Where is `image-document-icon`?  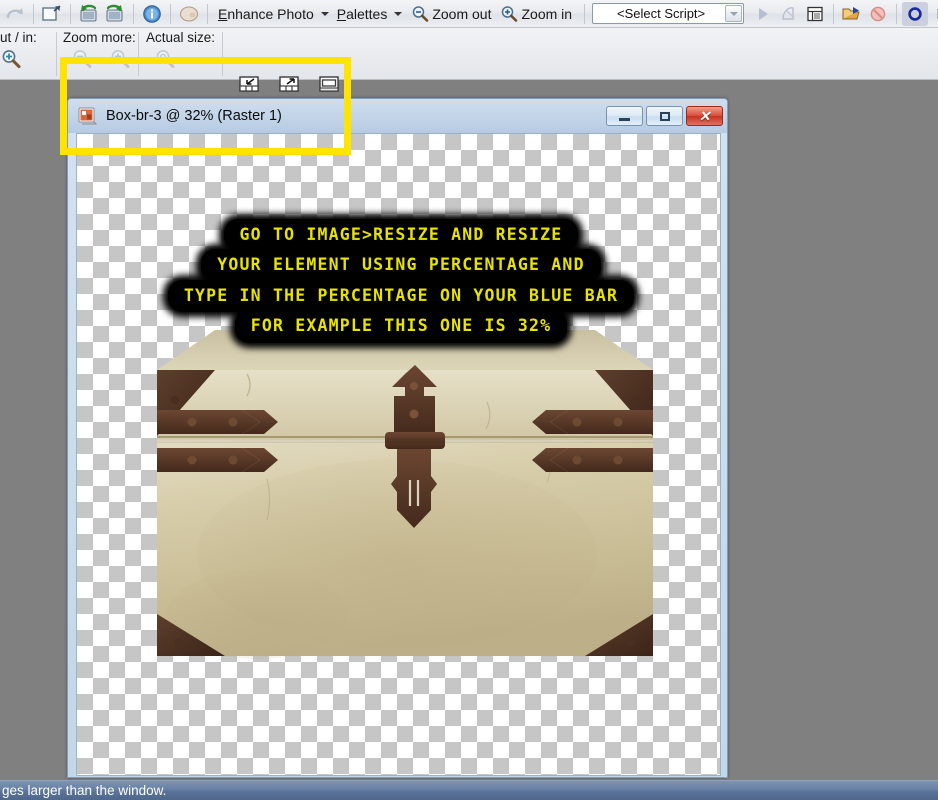
image-document-icon is located at coordinates (88, 116).